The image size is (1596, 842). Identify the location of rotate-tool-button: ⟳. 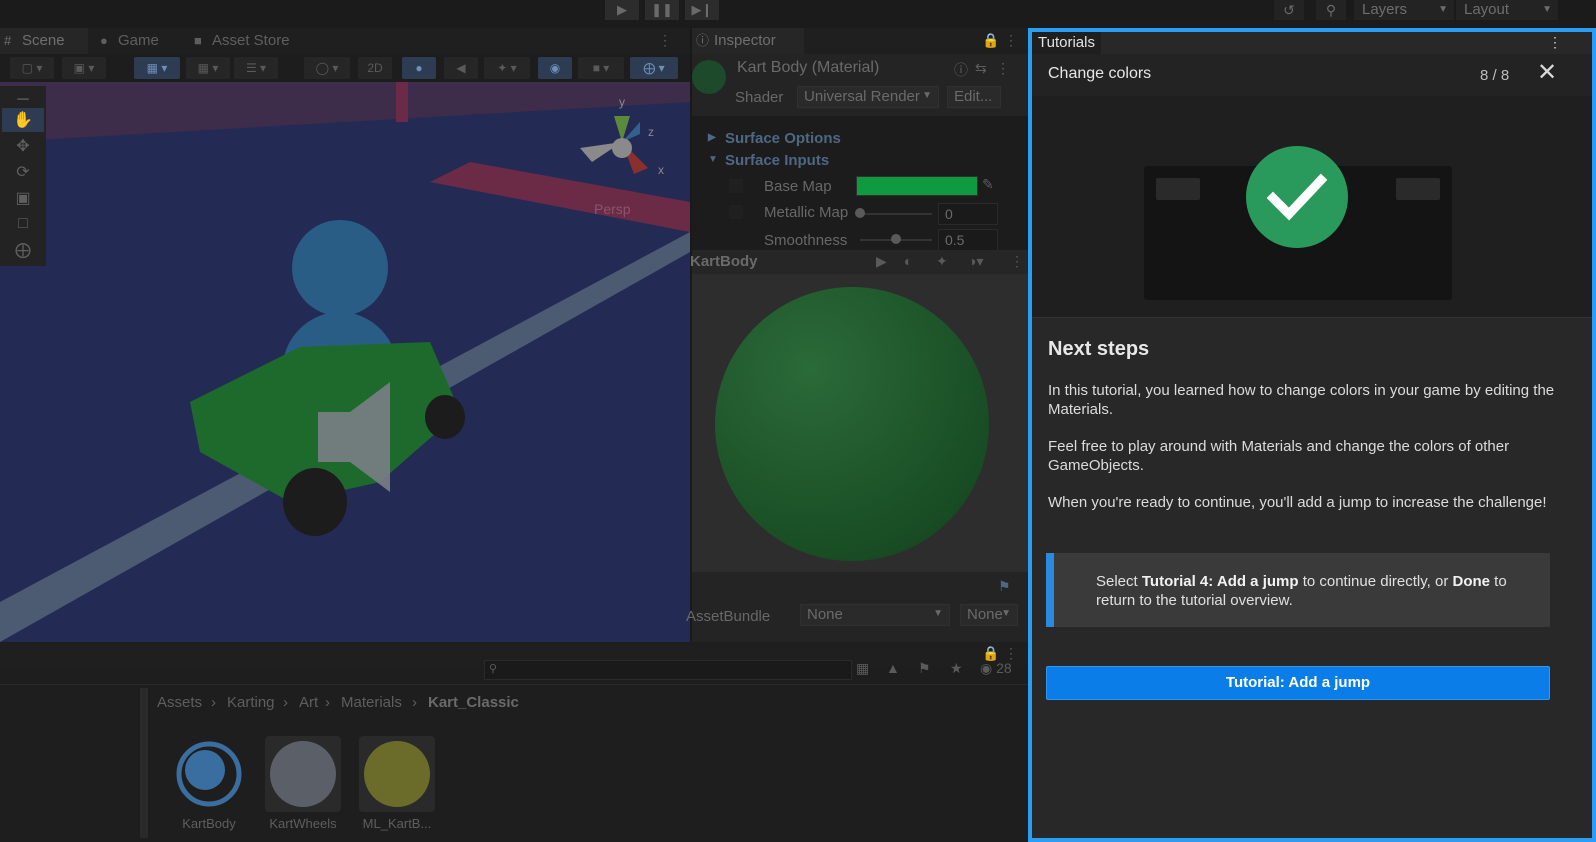
(23, 172).